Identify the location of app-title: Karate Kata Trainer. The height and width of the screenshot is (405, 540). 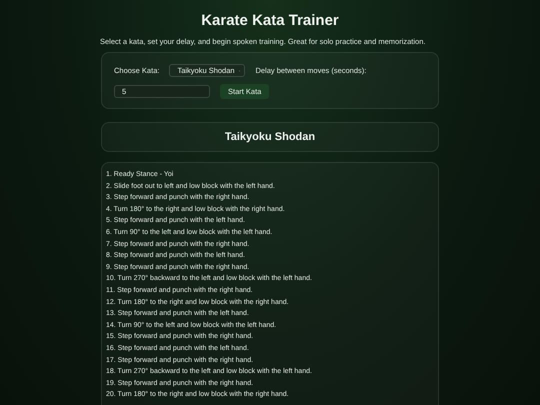
(270, 20).